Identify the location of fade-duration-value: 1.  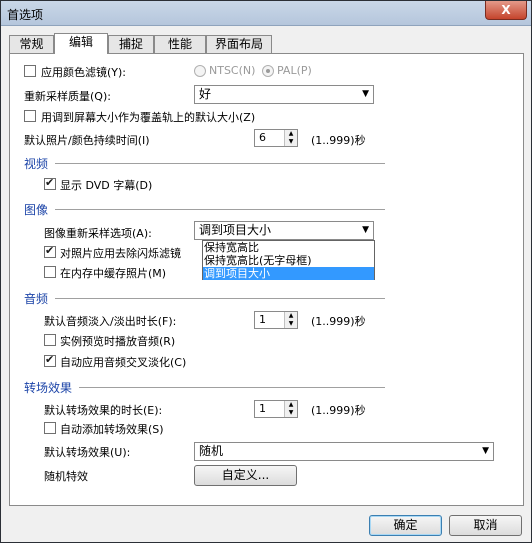
(262, 319).